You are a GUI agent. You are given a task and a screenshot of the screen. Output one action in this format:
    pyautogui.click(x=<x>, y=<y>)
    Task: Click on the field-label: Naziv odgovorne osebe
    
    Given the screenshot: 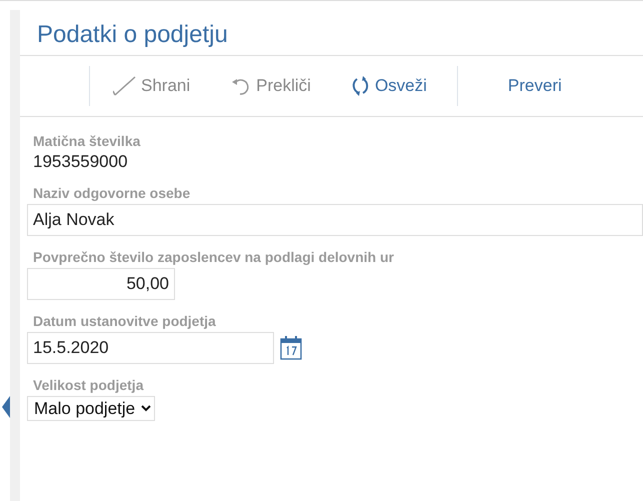 What is the action you would take?
    pyautogui.click(x=112, y=193)
    